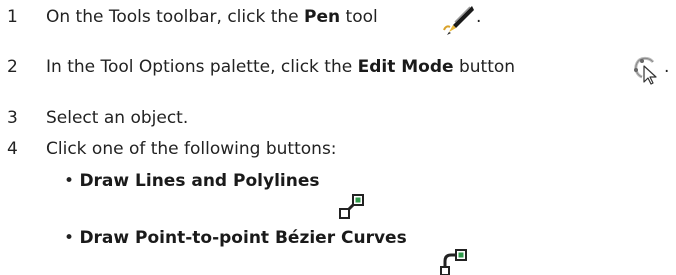  I want to click on pen-tool-icon, so click(458, 20).